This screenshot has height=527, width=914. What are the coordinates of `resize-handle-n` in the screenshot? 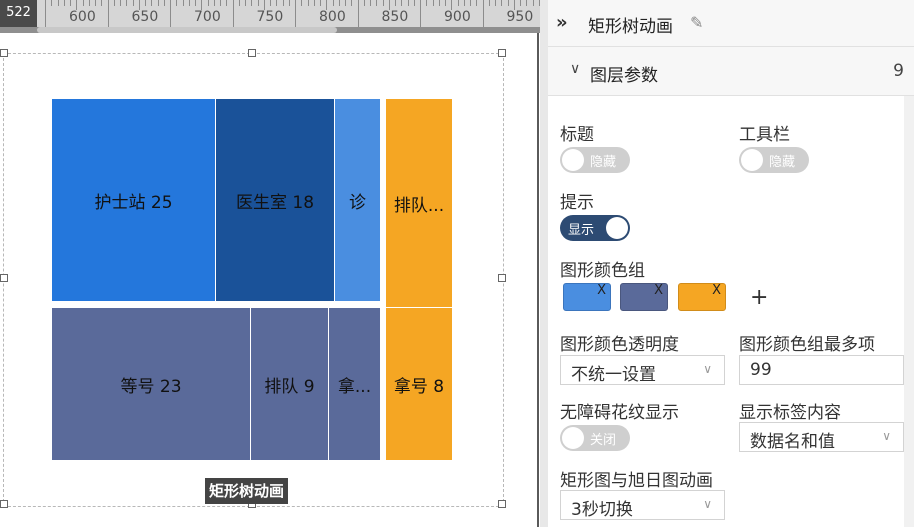 It's located at (252, 53).